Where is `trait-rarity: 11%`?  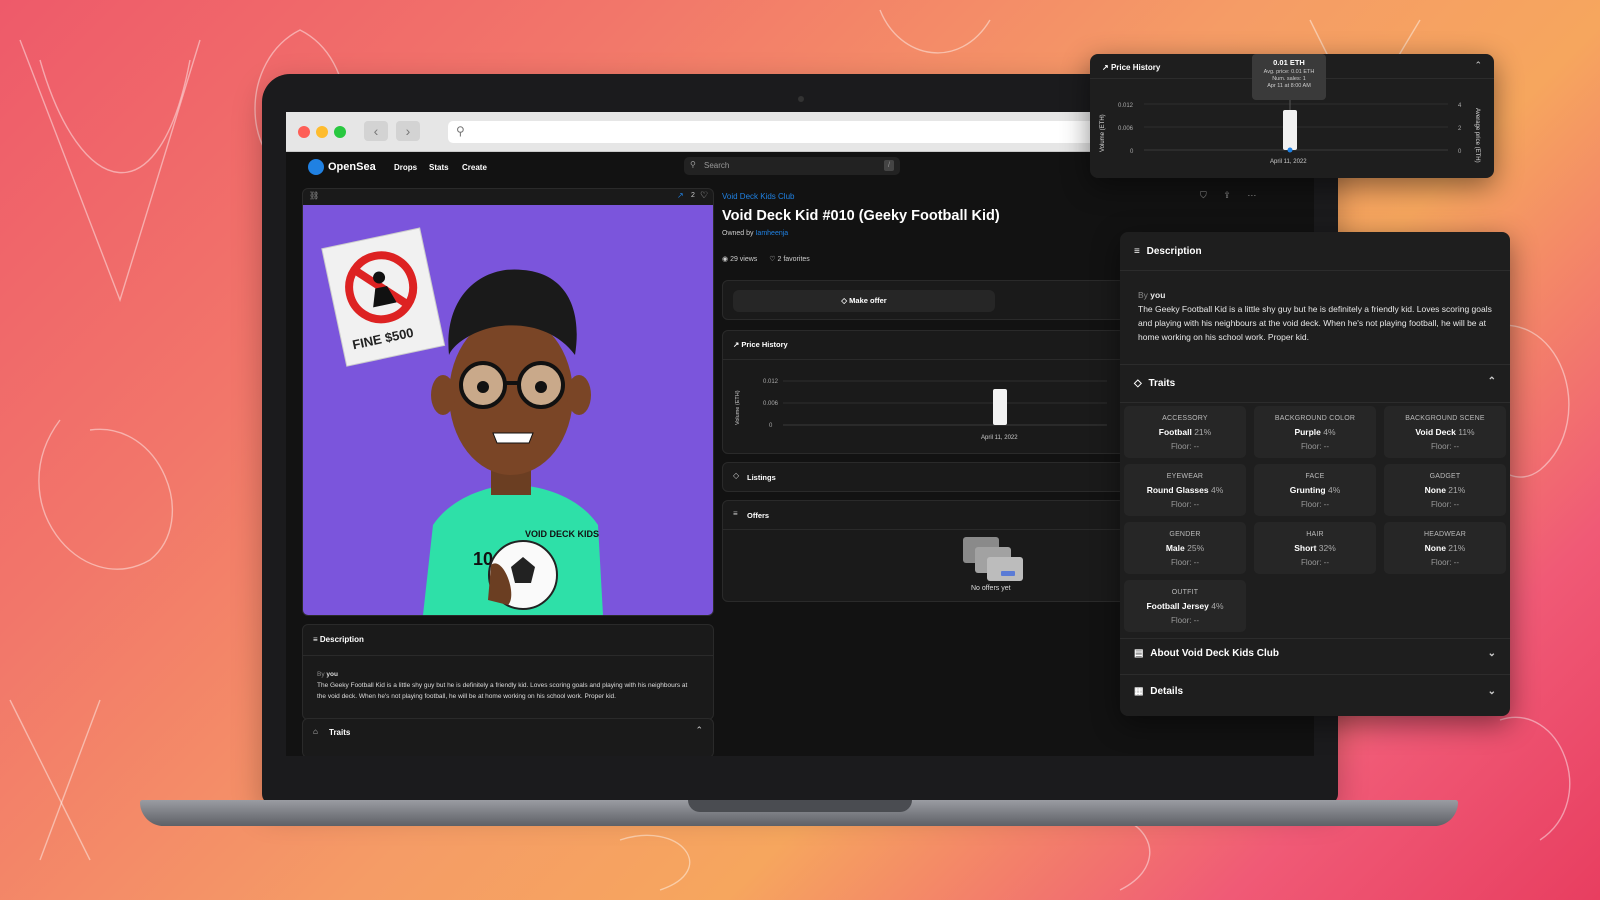 trait-rarity: 11% is located at coordinates (1466, 432).